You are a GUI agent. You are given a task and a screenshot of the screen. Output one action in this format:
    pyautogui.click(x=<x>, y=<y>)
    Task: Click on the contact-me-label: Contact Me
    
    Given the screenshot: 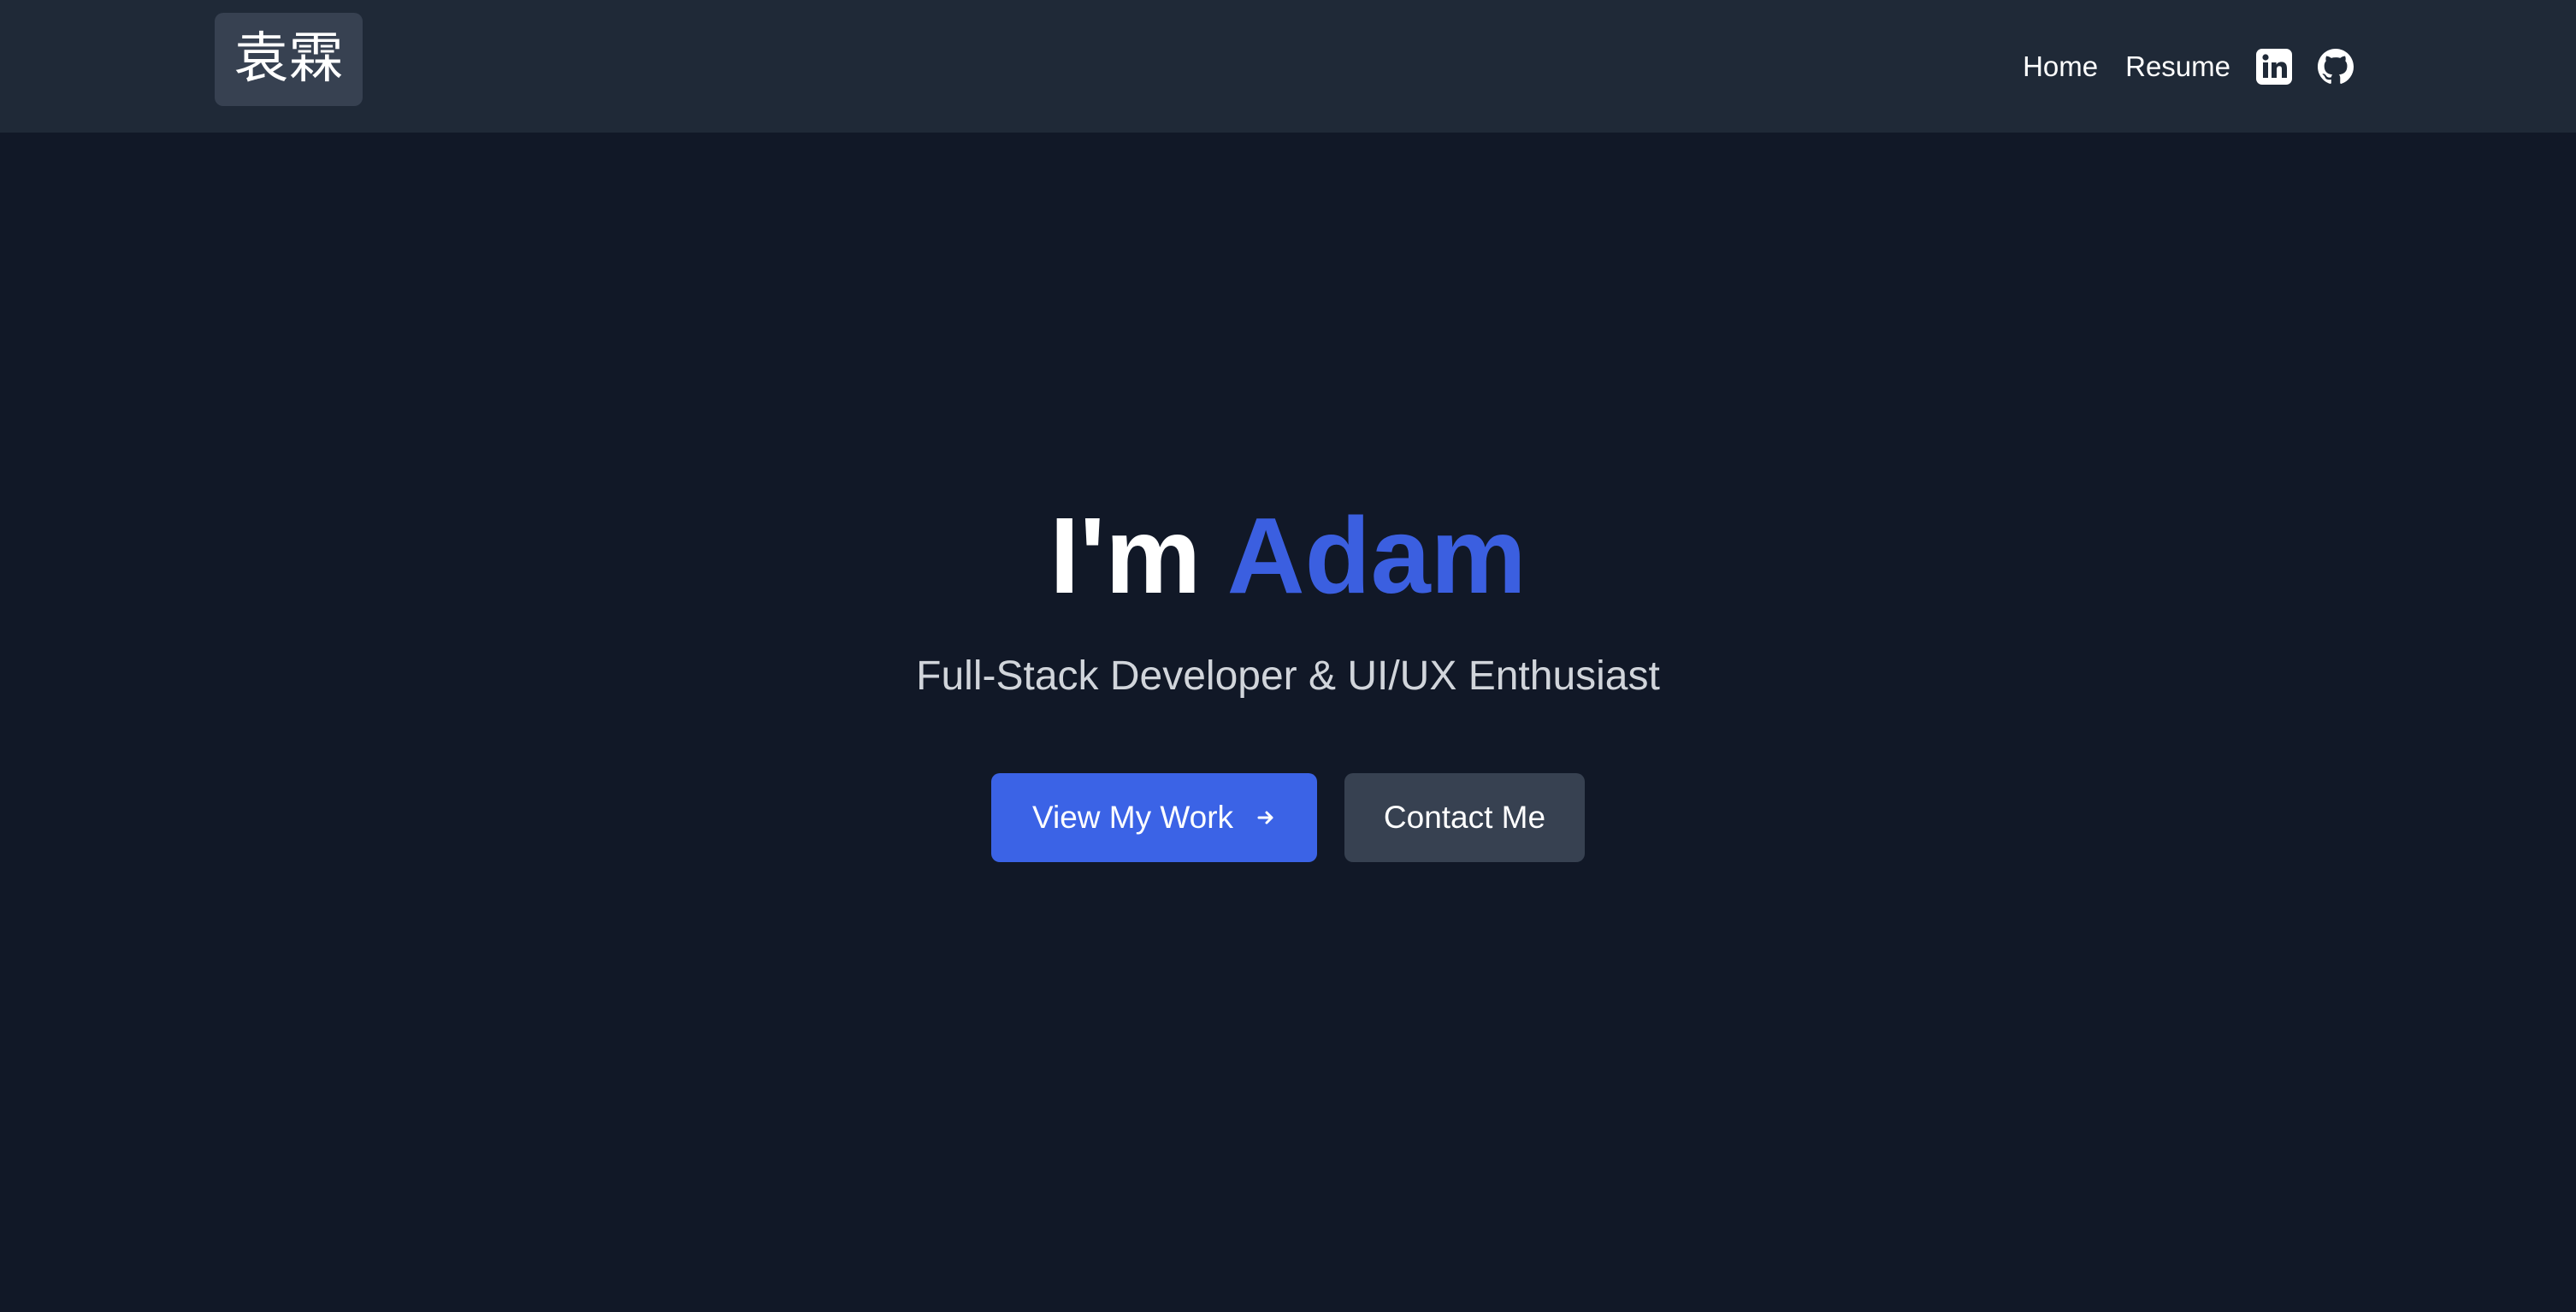 What is the action you would take?
    pyautogui.click(x=1464, y=817)
    